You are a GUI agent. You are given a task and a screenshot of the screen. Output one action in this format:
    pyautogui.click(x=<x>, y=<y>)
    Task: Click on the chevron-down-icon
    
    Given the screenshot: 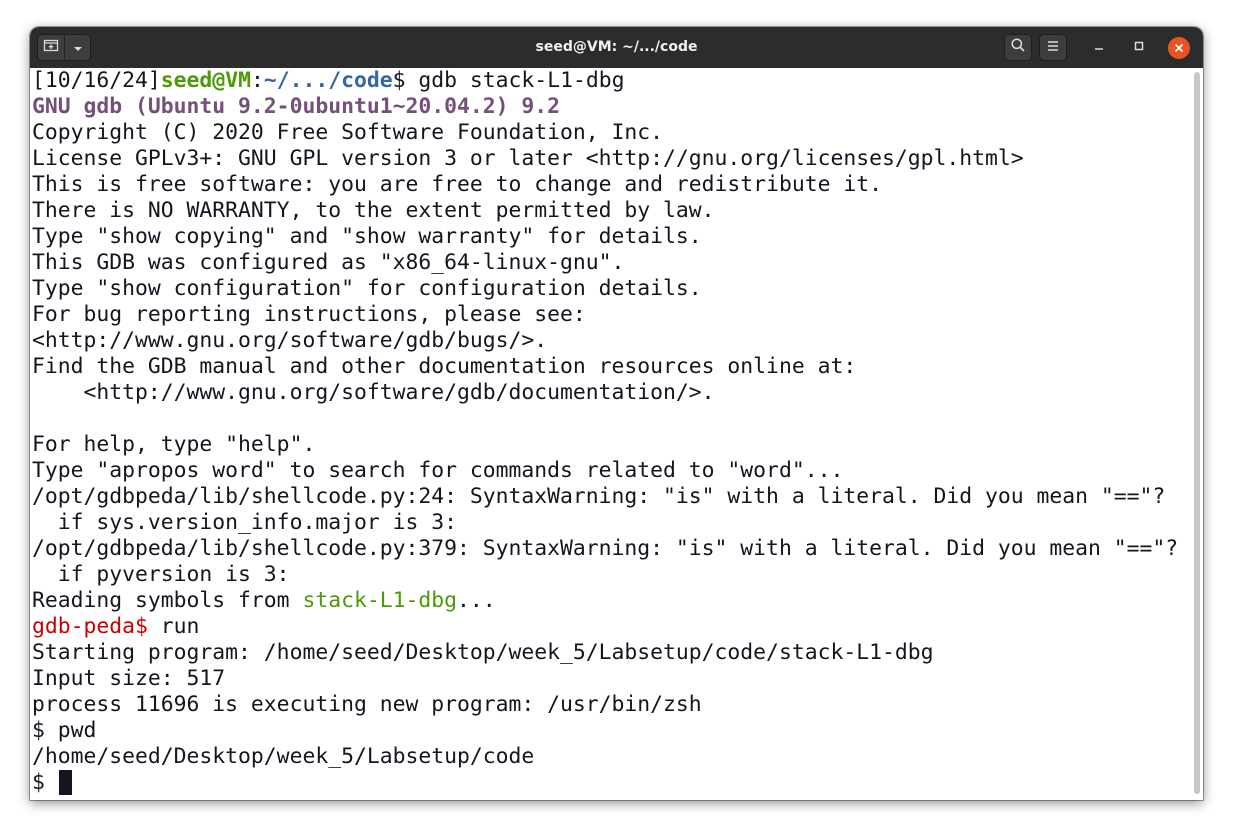 What is the action you would take?
    pyautogui.click(x=78, y=48)
    